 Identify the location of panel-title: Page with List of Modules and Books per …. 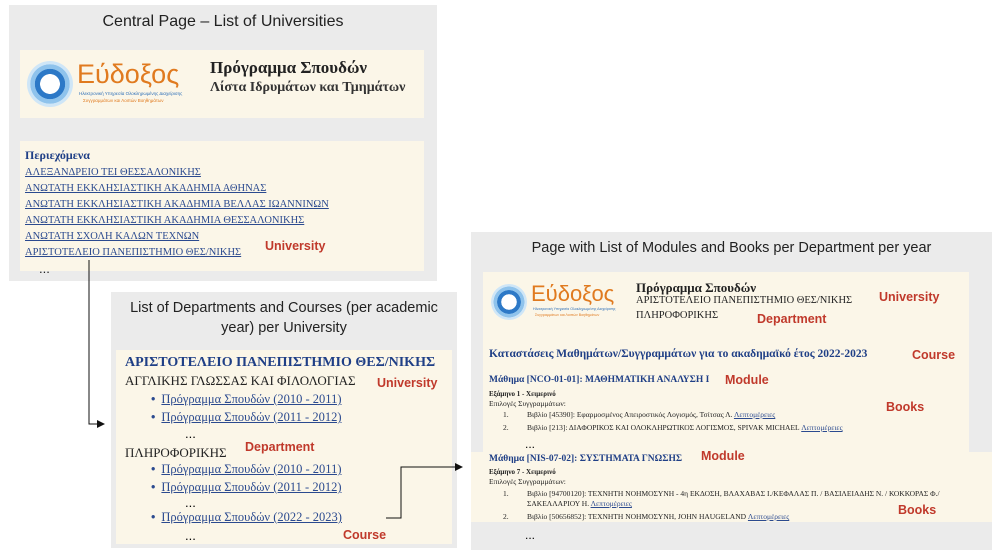
(731, 248).